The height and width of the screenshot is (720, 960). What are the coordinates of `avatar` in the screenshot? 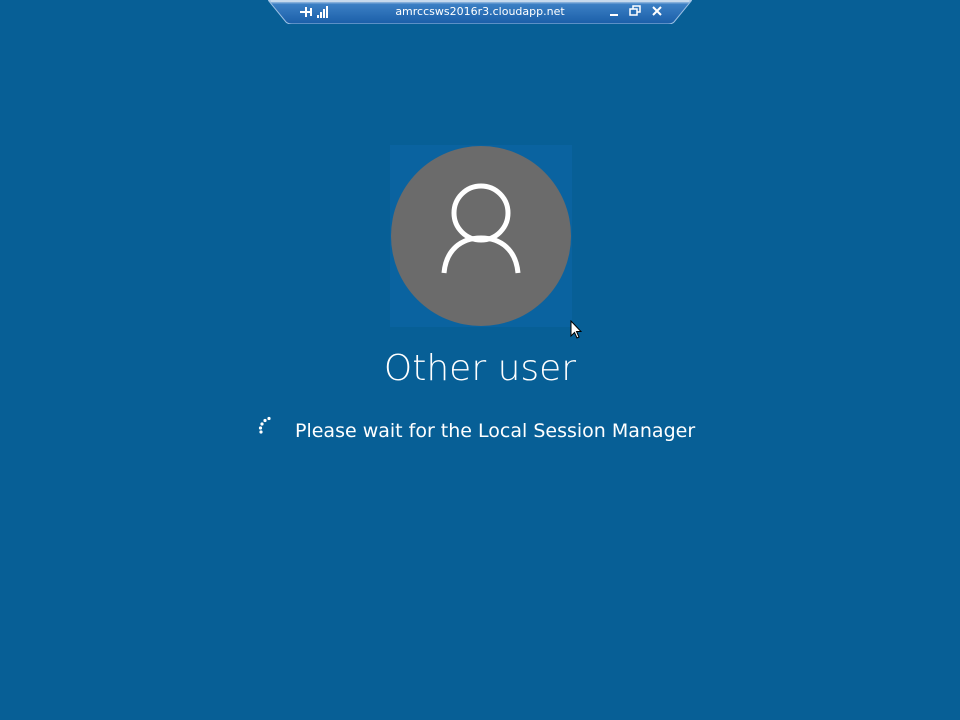 It's located at (481, 236).